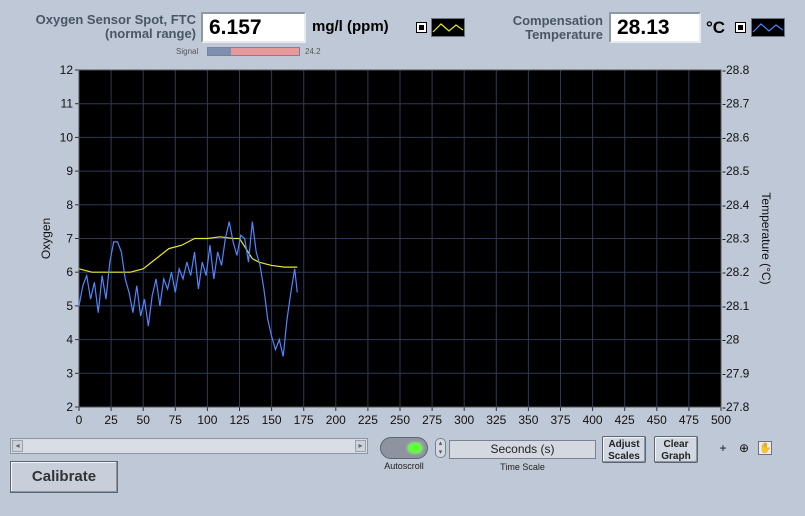 This screenshot has width=805, height=516. I want to click on calibrate-button: Calibrate, so click(64, 477).